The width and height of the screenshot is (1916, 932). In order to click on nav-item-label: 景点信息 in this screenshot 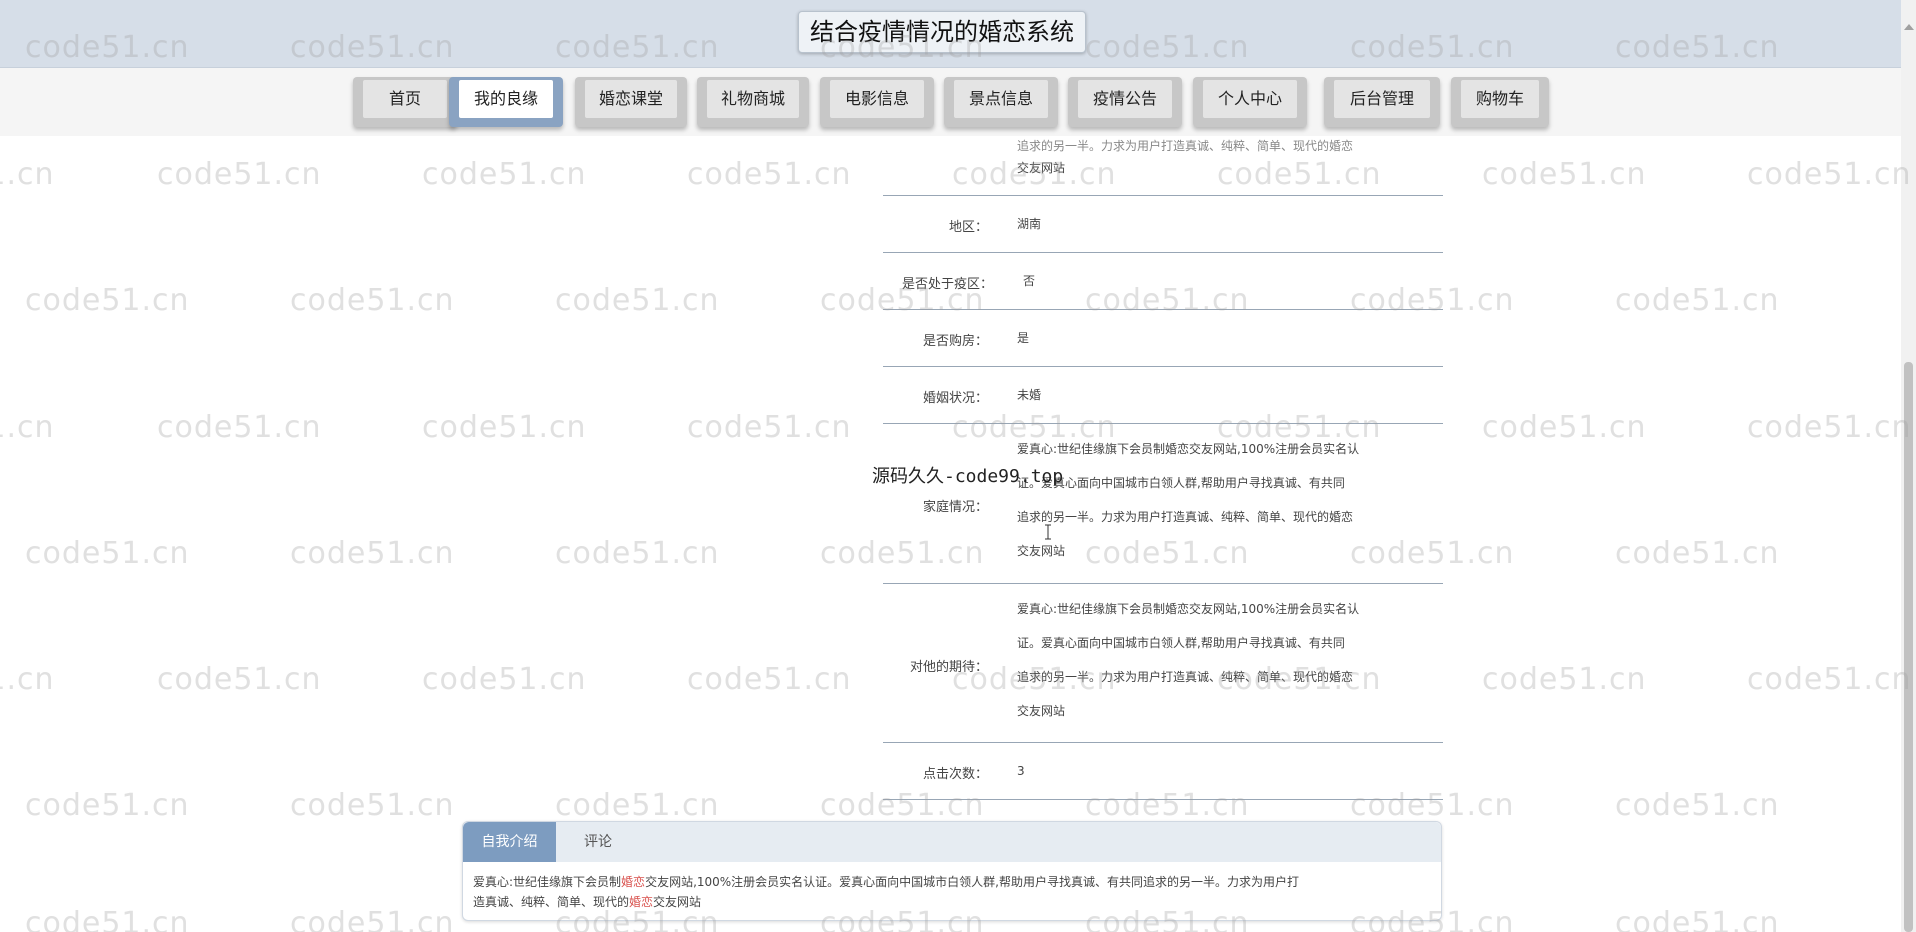, I will do `click(1001, 99)`.